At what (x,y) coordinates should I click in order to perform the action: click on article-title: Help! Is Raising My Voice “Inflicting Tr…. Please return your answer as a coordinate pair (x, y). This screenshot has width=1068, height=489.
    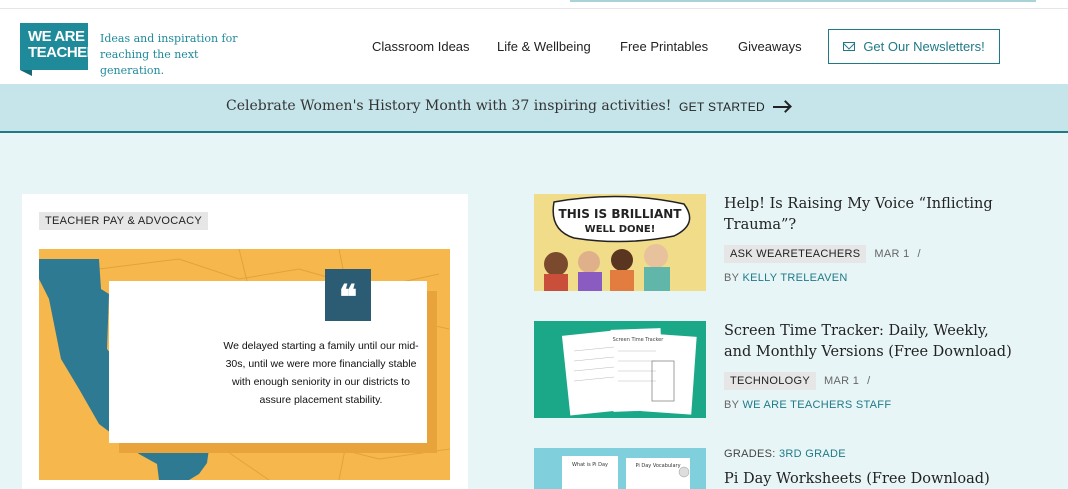
    Looking at the image, I should click on (869, 215).